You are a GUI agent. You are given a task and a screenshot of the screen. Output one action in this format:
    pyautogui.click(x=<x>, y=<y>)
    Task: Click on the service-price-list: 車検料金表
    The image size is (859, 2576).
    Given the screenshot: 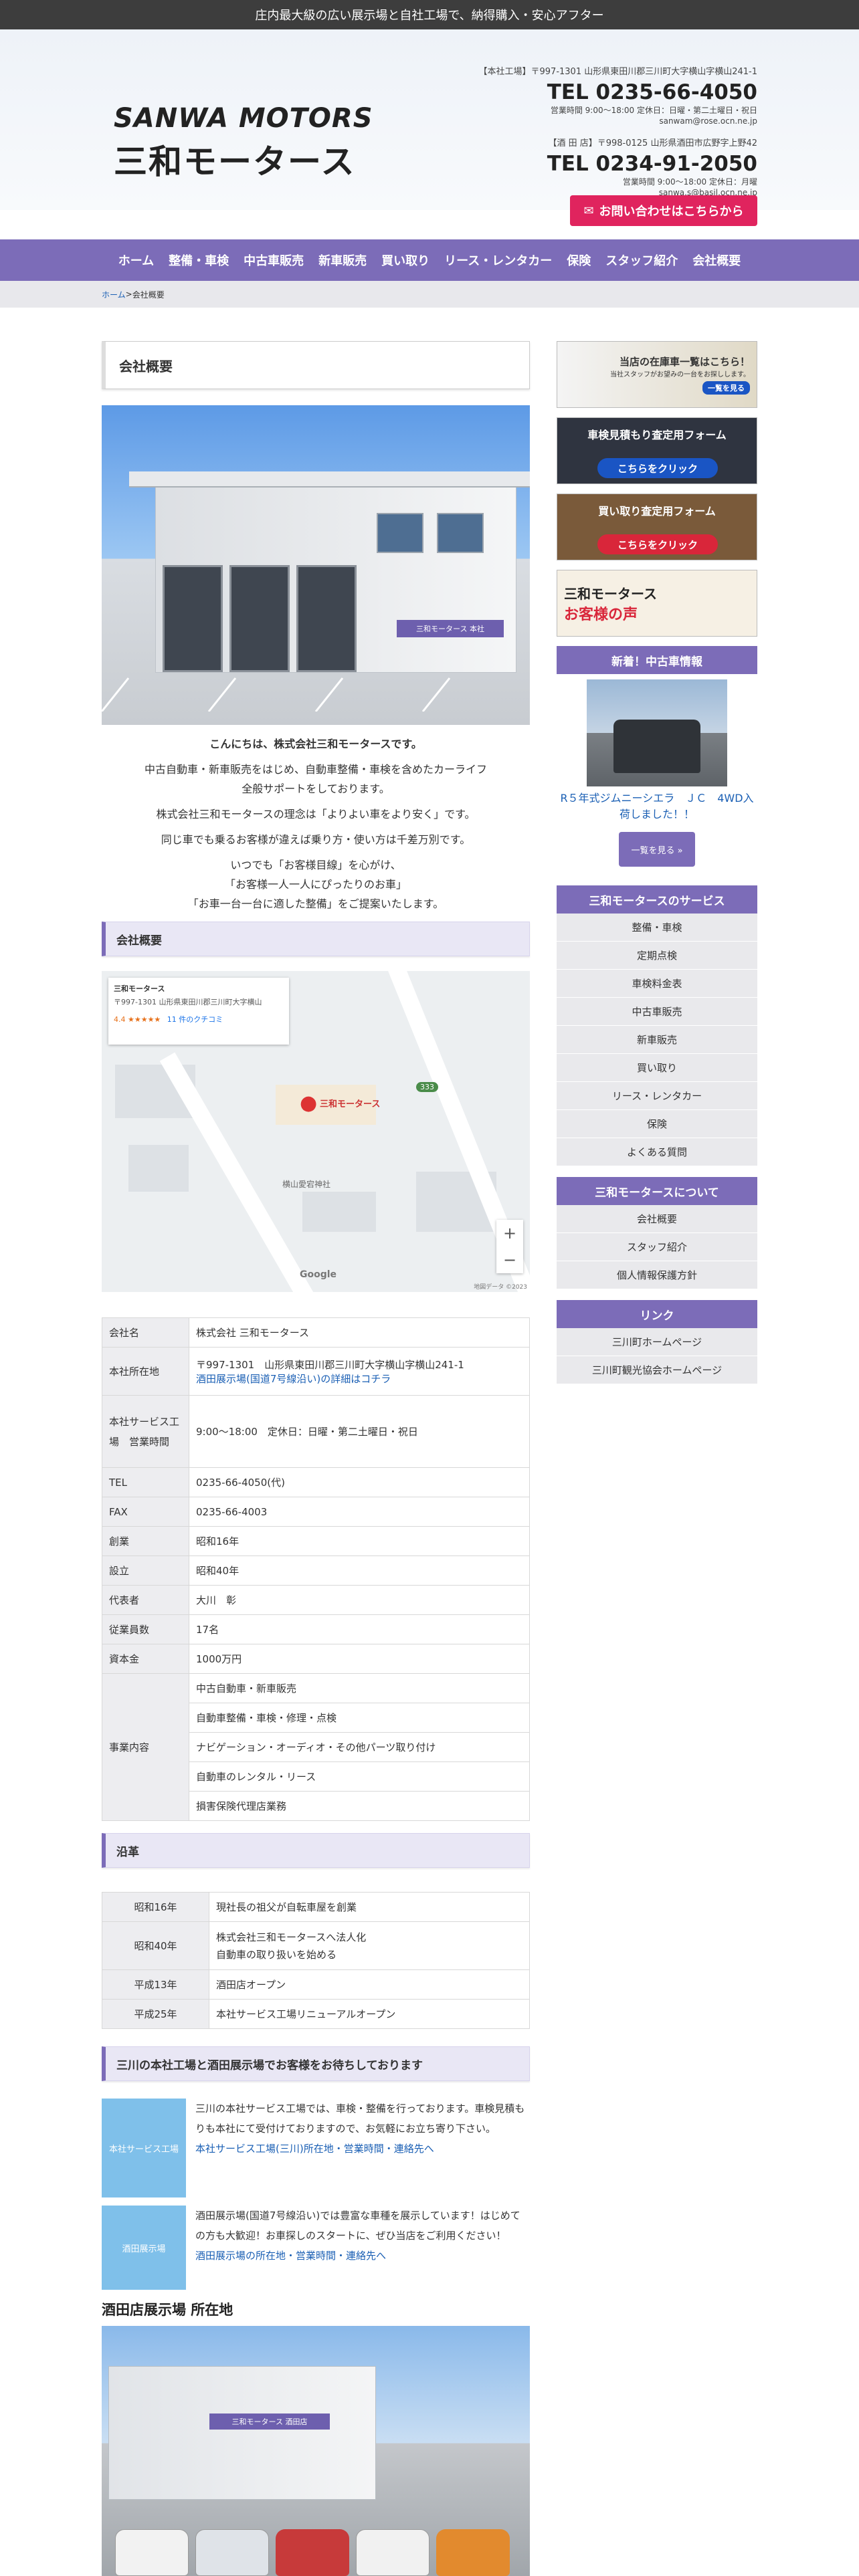 What is the action you would take?
    pyautogui.click(x=657, y=984)
    